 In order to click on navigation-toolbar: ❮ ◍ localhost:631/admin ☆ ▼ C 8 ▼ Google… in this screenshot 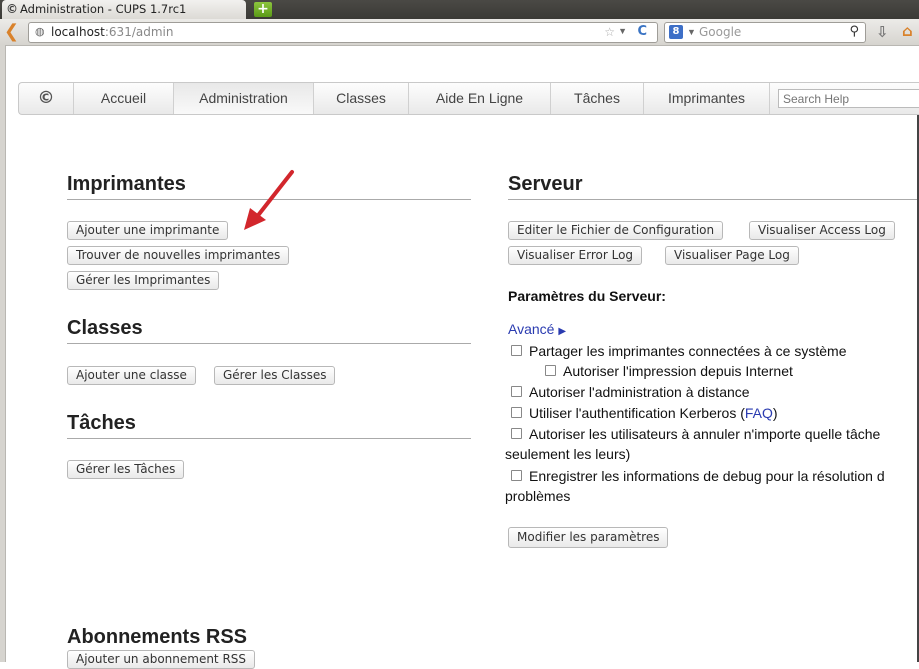, I will do `click(459, 32)`.